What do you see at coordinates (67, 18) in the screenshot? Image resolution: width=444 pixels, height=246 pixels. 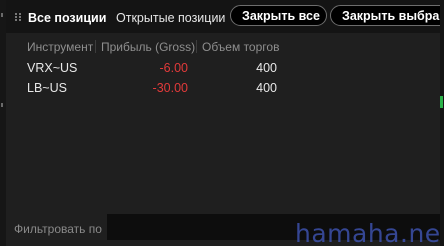 I see `tab-all-positions: Все позиции` at bounding box center [67, 18].